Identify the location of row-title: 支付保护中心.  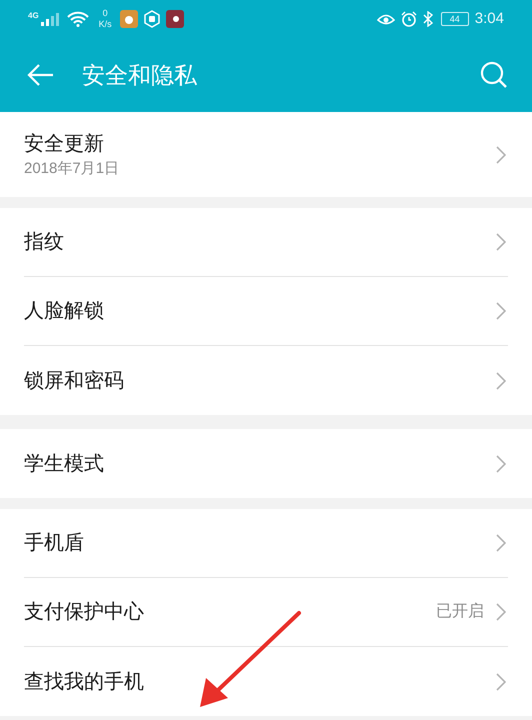
(84, 612).